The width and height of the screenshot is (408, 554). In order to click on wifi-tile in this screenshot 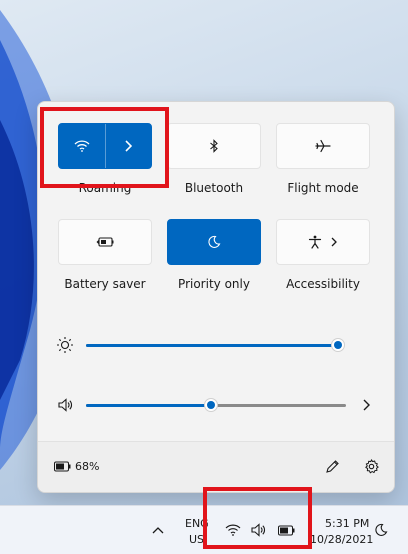, I will do `click(105, 146)`.